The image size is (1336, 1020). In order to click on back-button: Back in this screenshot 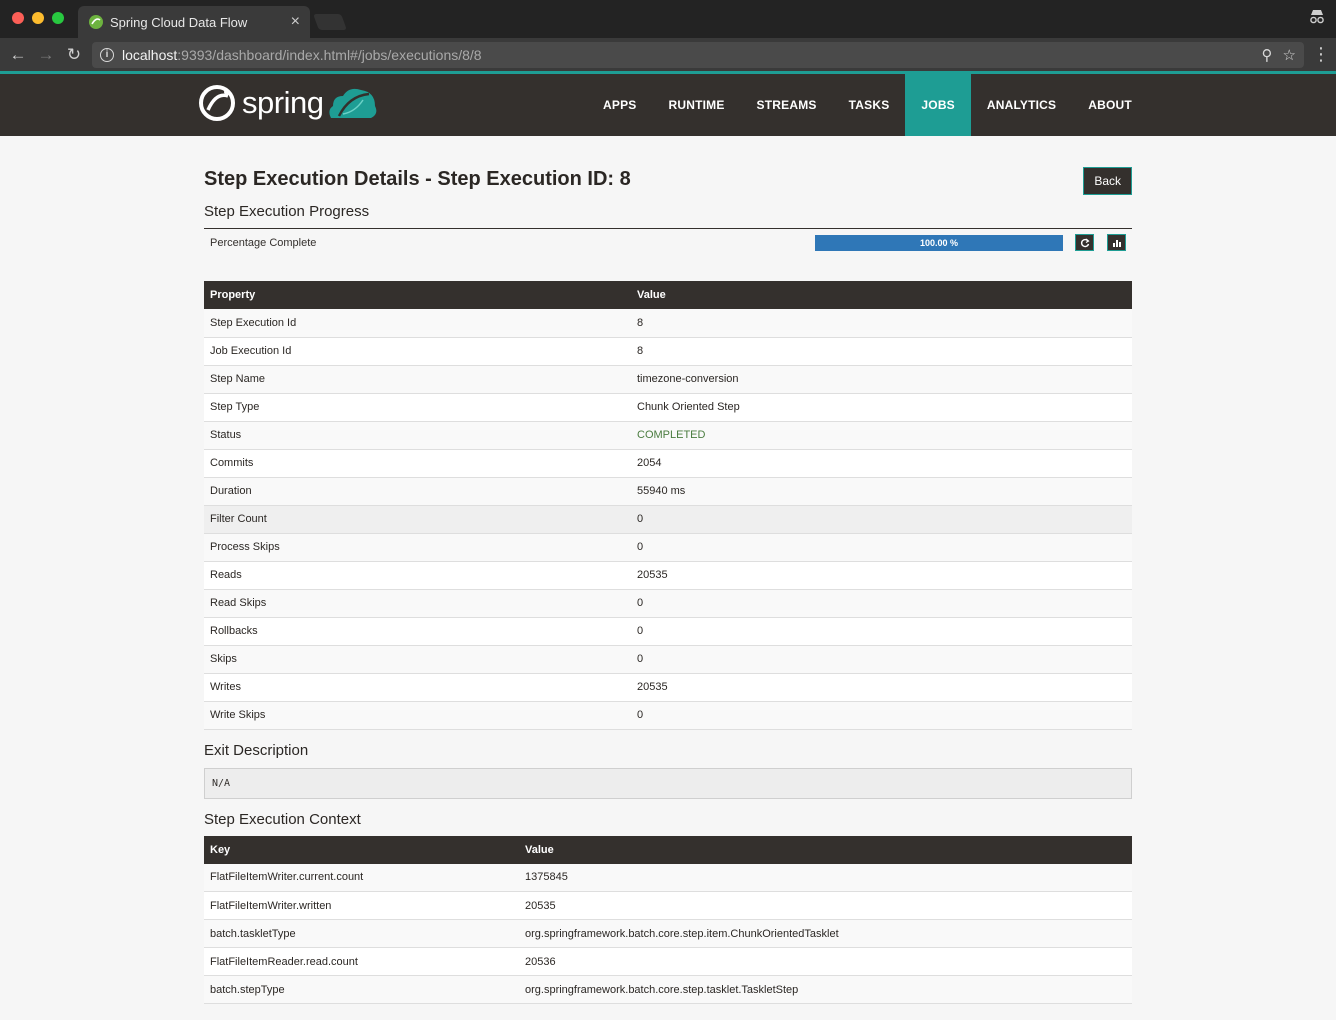, I will do `click(1107, 181)`.